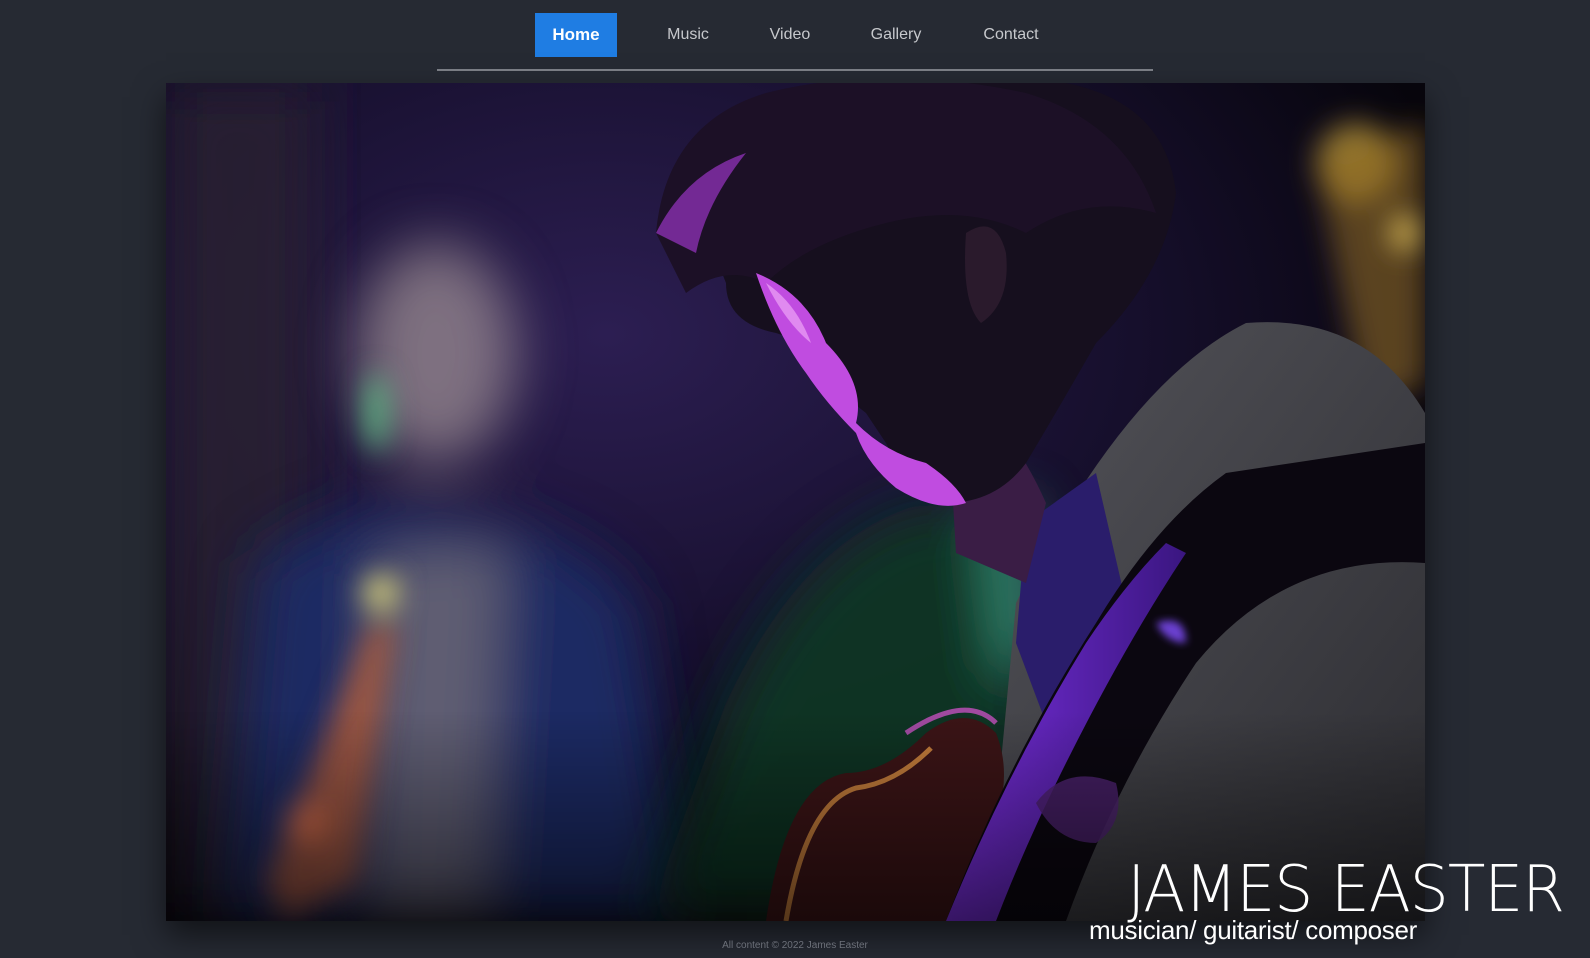 This screenshot has height=958, width=1590. What do you see at coordinates (790, 35) in the screenshot?
I see `nav-video: Video` at bounding box center [790, 35].